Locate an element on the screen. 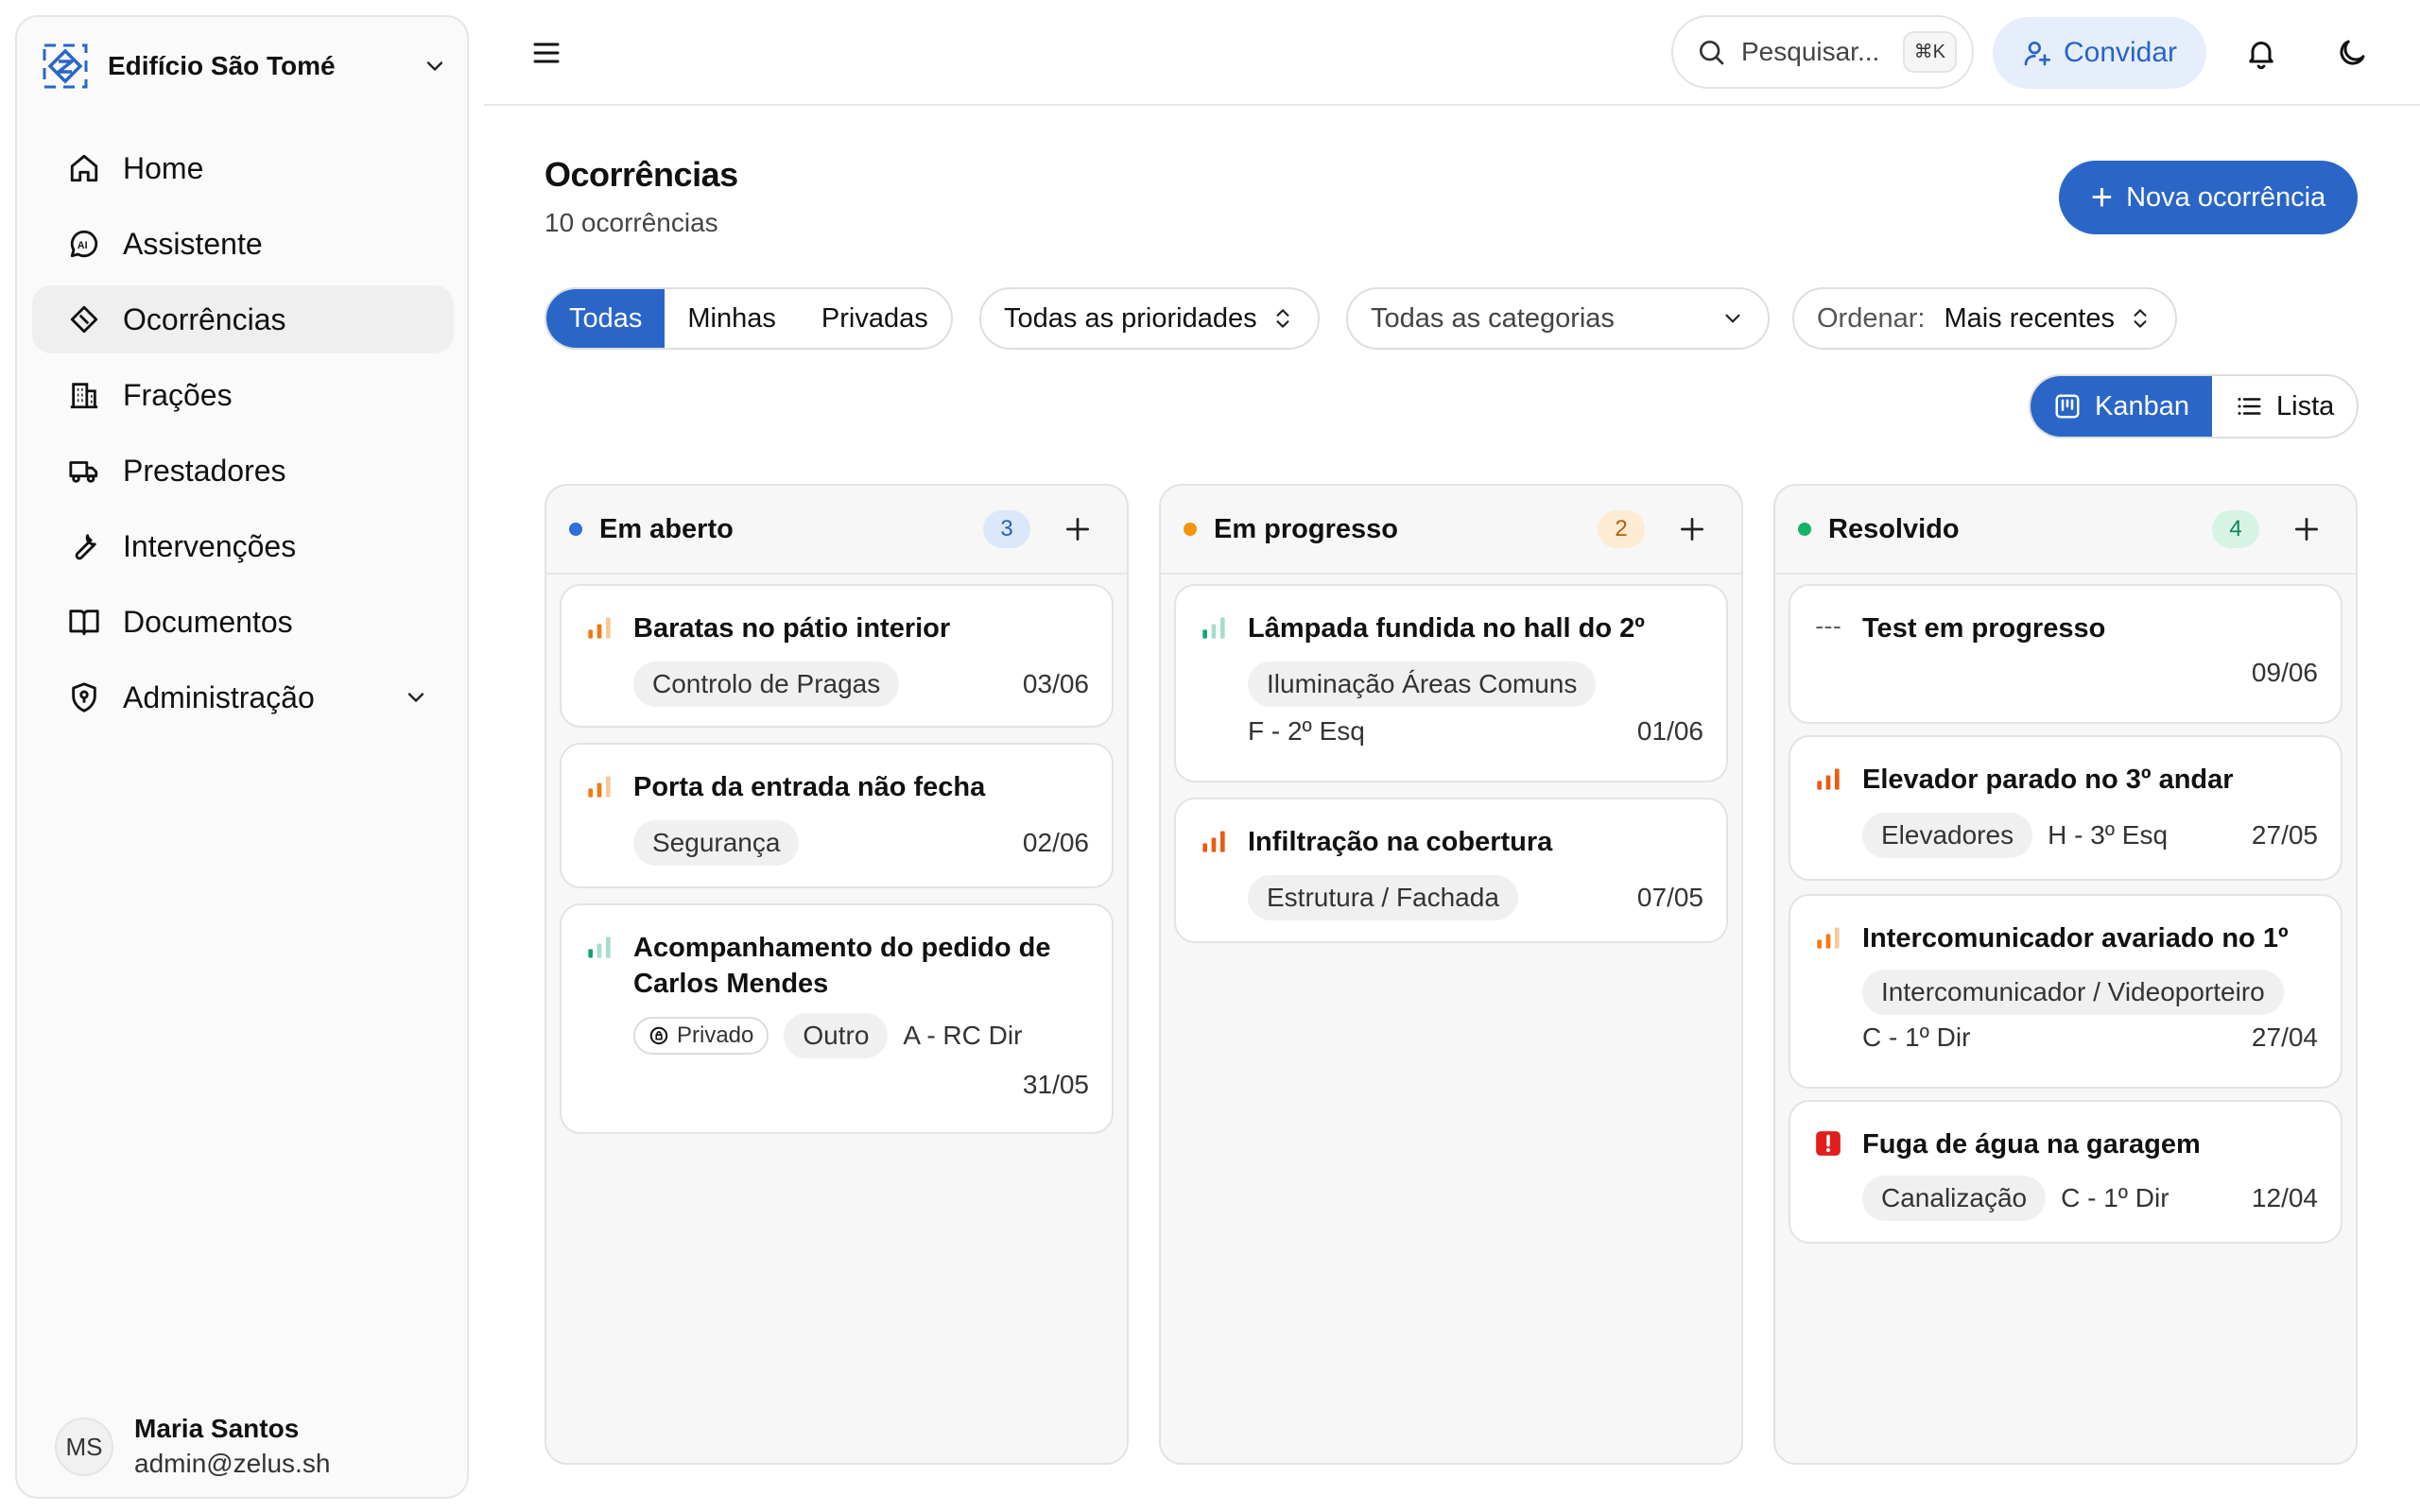 This screenshot has width=2420, height=1512. column-title: Em aberto is located at coordinates (666, 528).